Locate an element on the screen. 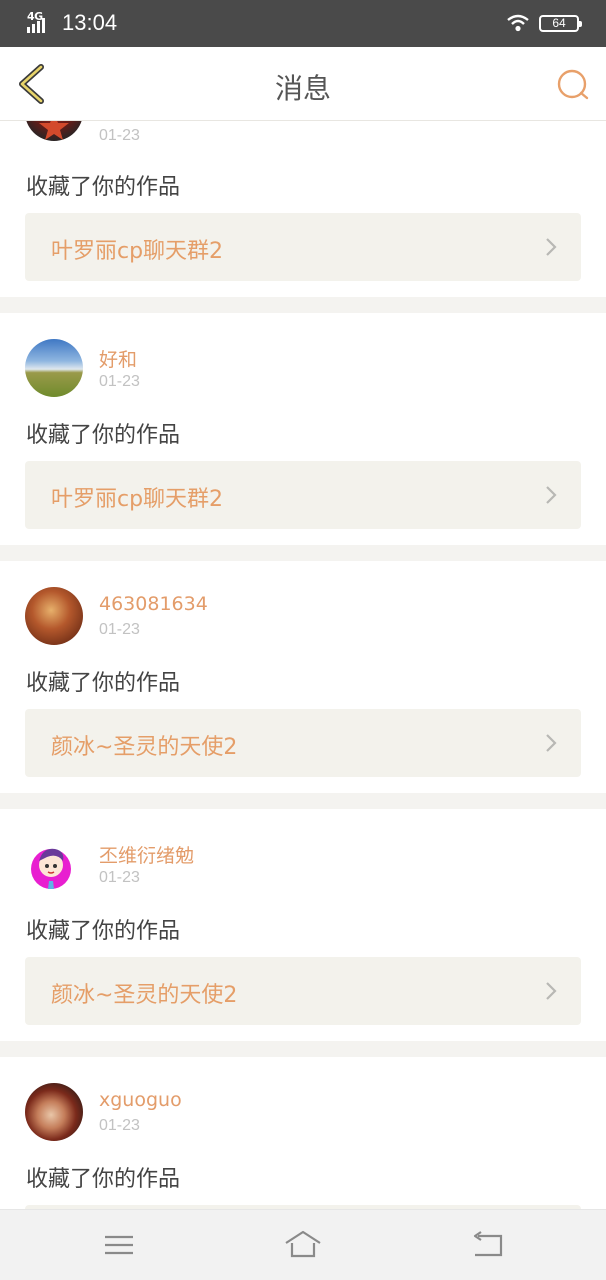 Image resolution: width=606 pixels, height=1280 pixels. battery-indicator: 64 is located at coordinates (560, 23).